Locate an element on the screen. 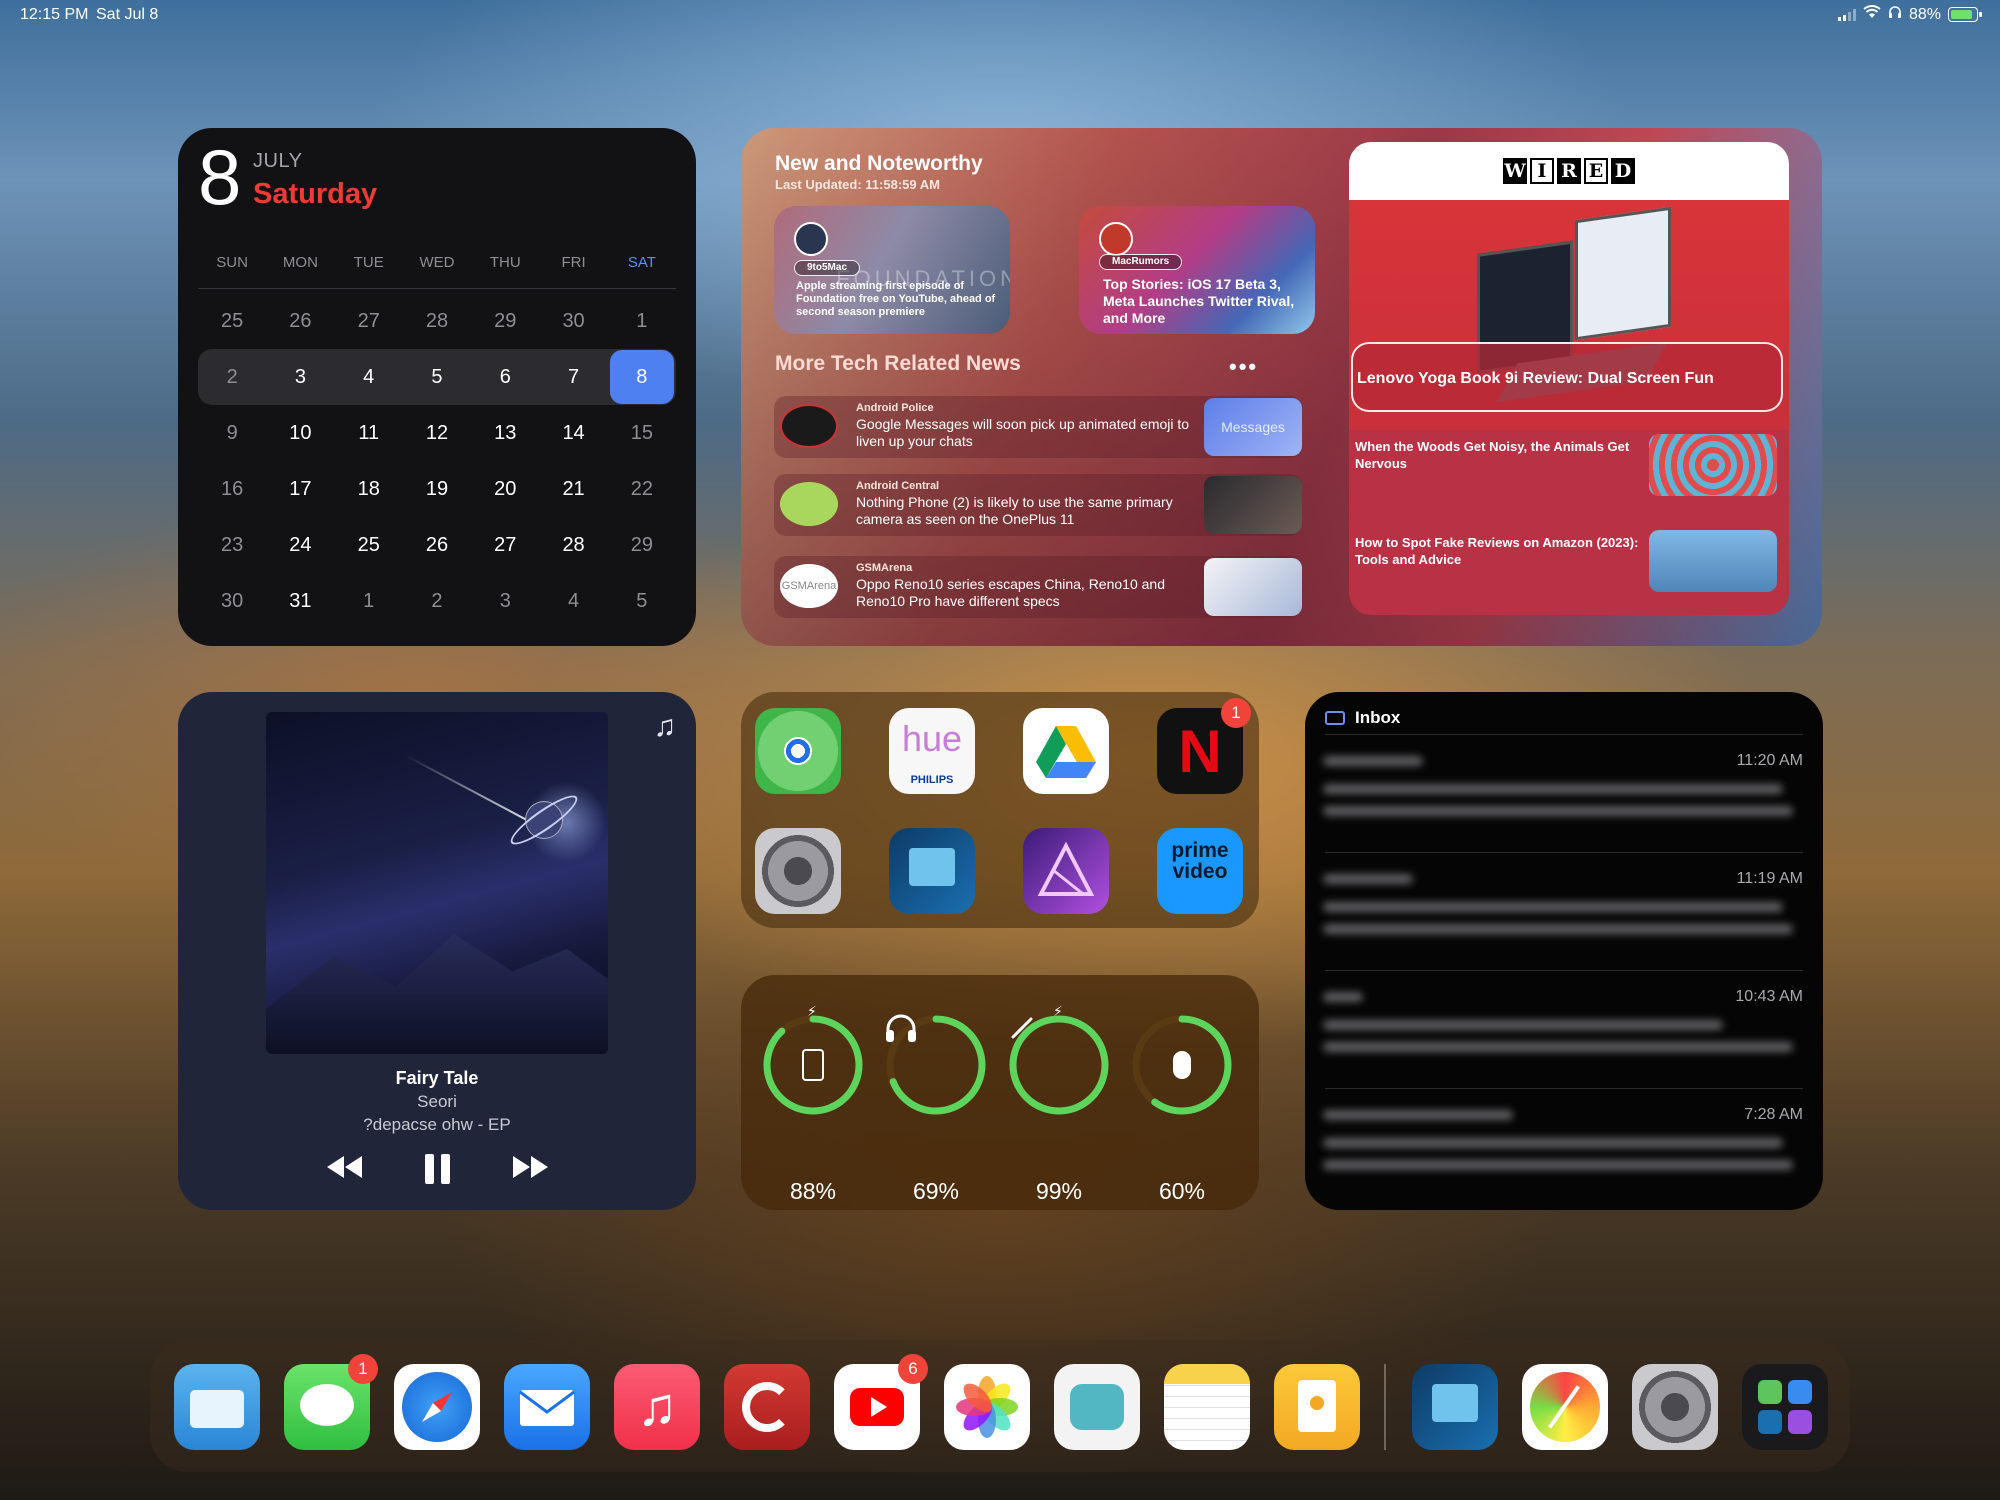 The height and width of the screenshot is (1500, 2000). news-source: Android Central is located at coordinates (898, 486).